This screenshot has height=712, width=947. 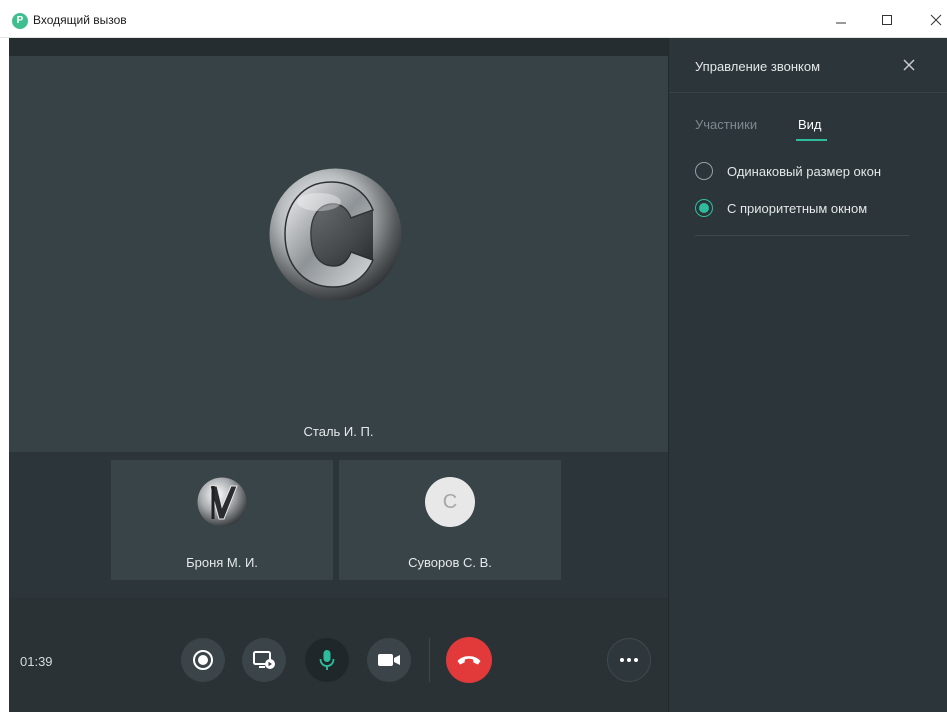 I want to click on radio-button-checked, so click(x=704, y=208).